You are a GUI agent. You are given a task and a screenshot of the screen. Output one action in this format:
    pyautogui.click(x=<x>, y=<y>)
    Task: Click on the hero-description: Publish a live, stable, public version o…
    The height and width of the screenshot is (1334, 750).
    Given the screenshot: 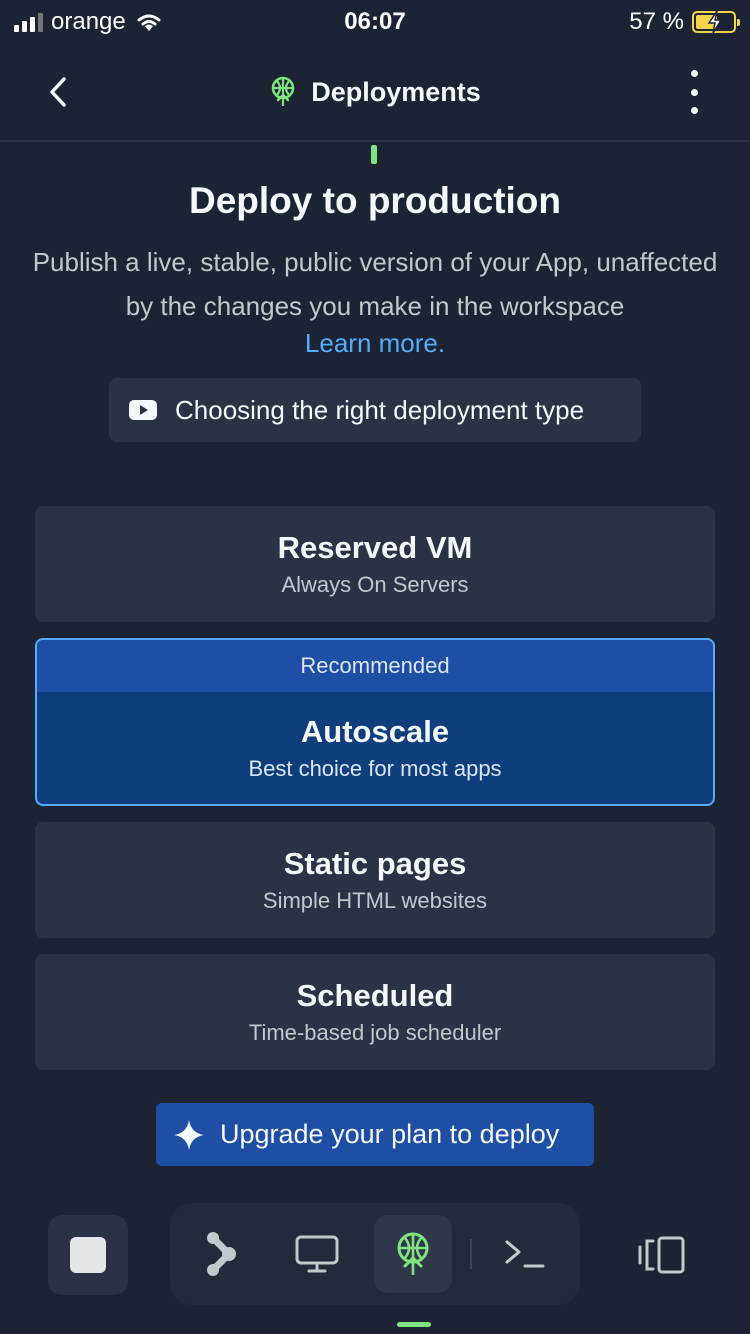 What is the action you would take?
    pyautogui.click(x=375, y=284)
    